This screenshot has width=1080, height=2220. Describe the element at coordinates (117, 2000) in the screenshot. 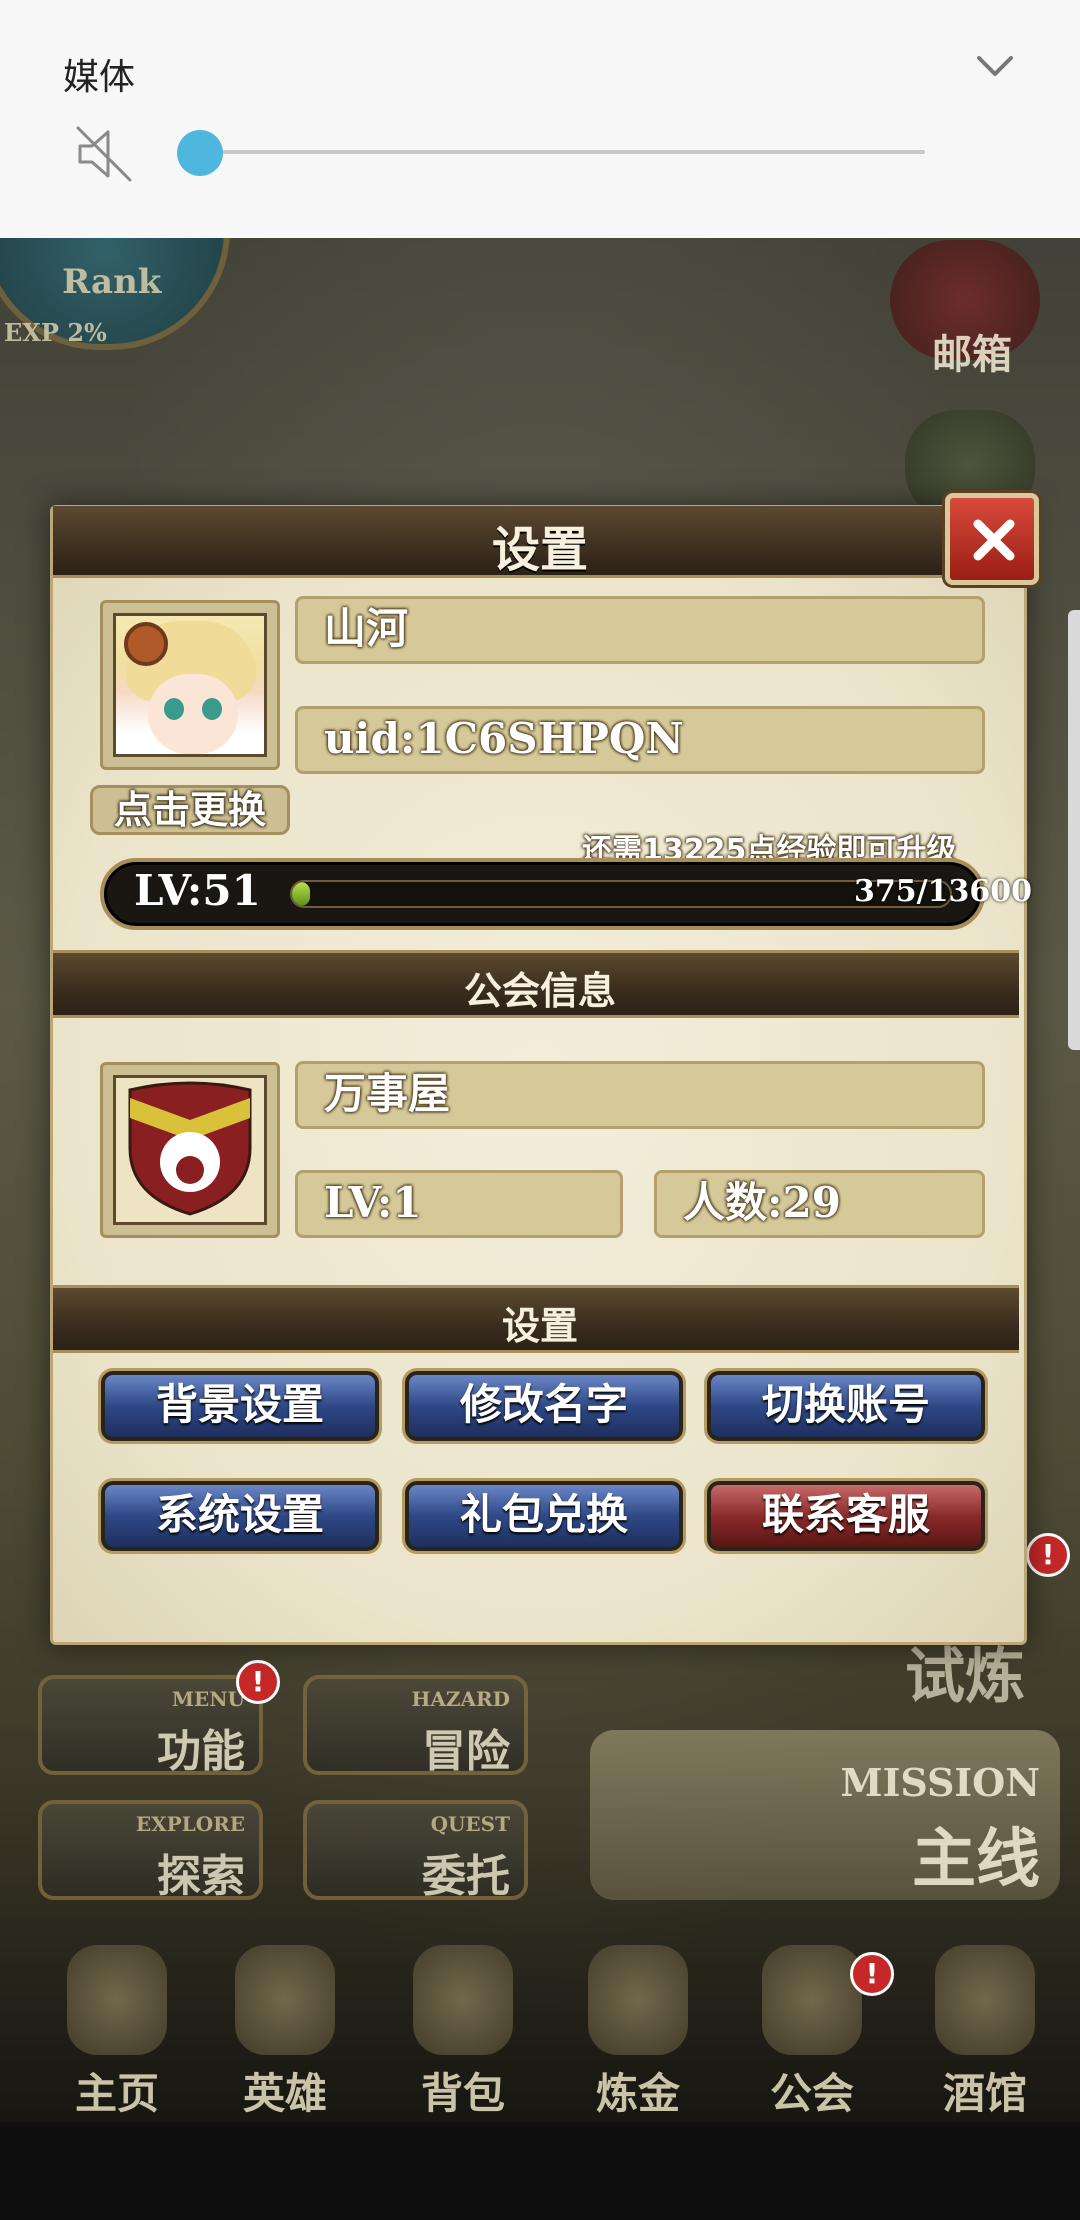

I see `castle-icon` at that location.